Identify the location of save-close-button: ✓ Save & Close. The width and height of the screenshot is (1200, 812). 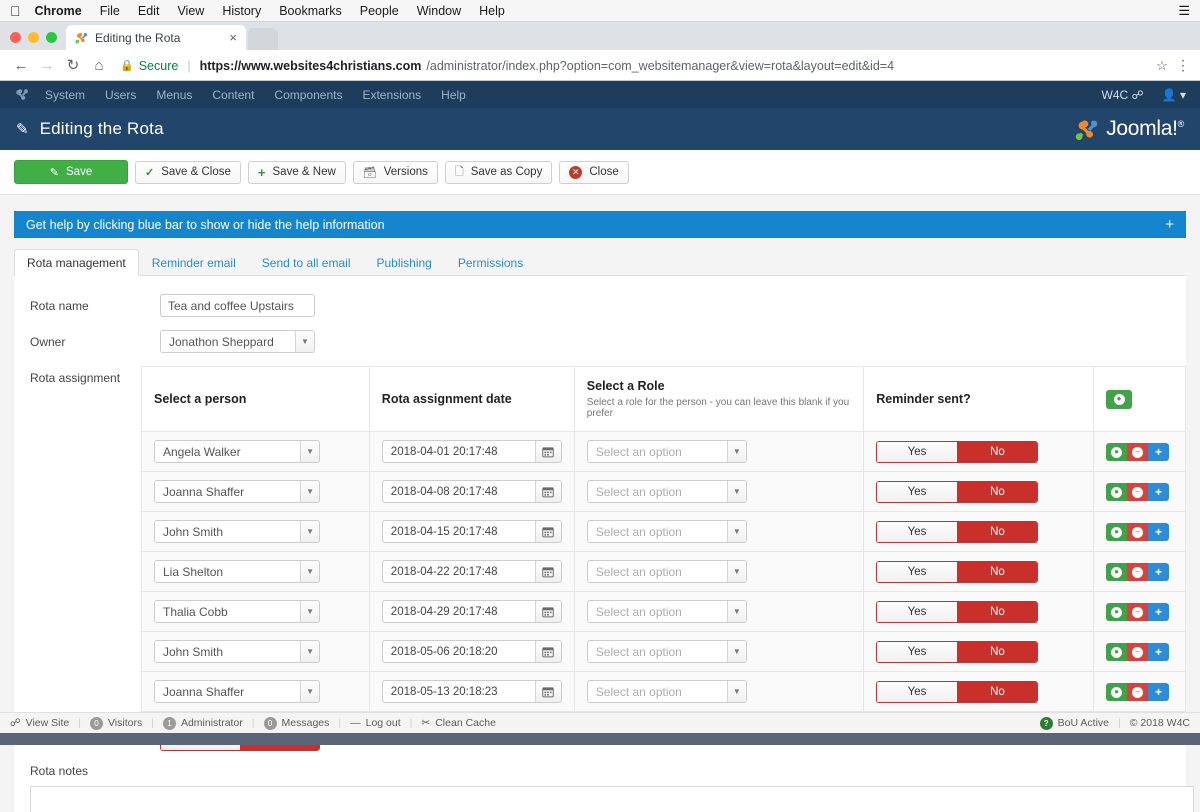
(188, 172).